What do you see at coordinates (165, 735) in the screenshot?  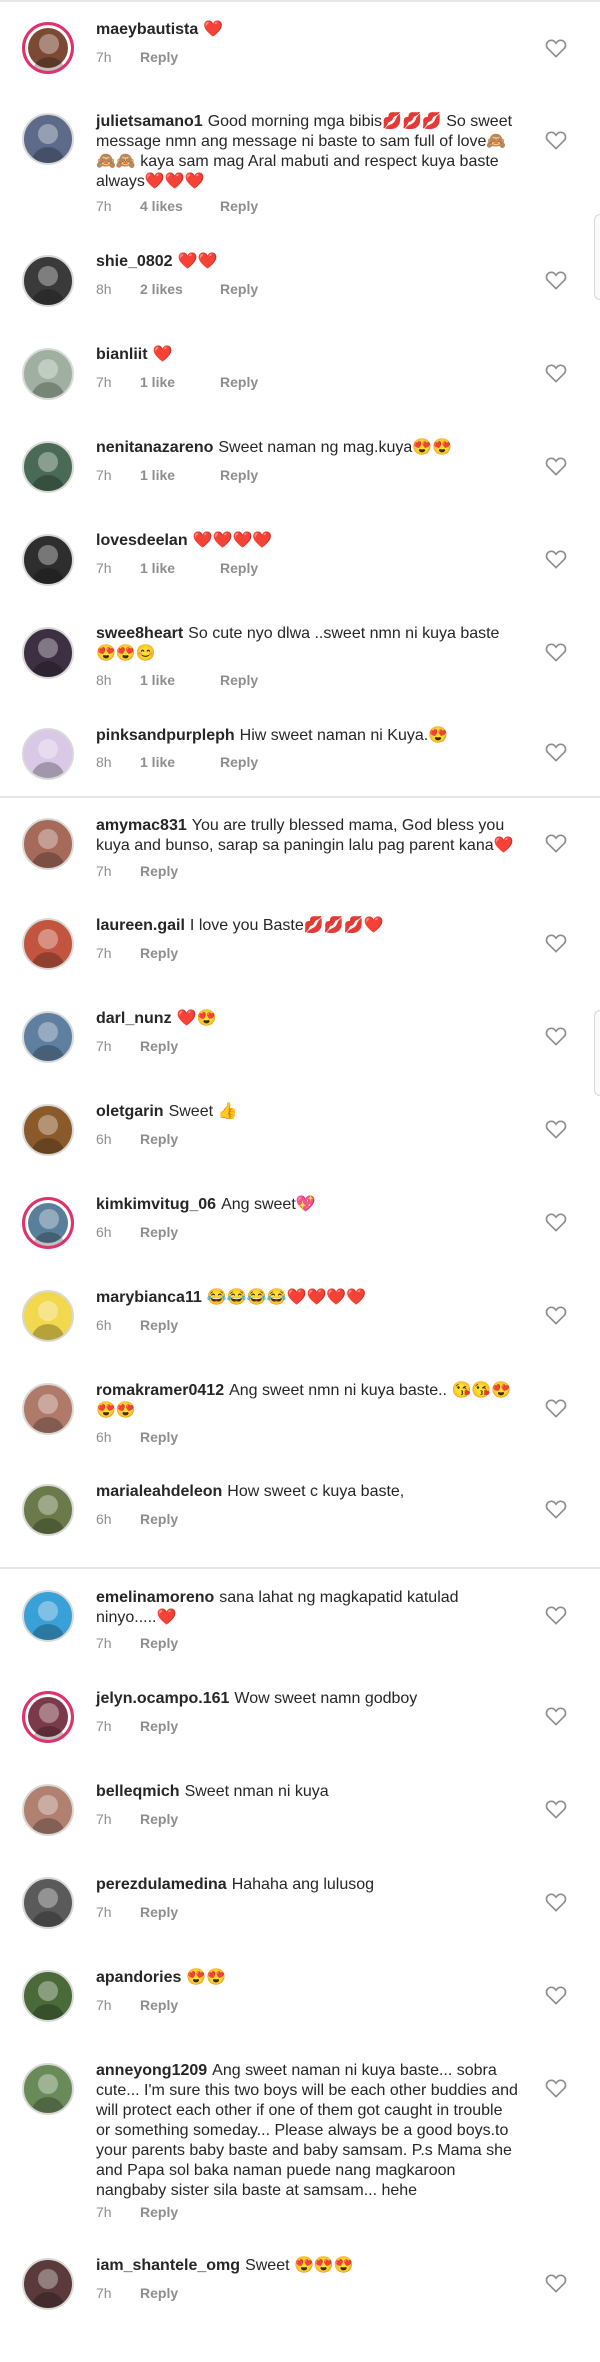 I see `comment-username: pinksandpurpleph` at bounding box center [165, 735].